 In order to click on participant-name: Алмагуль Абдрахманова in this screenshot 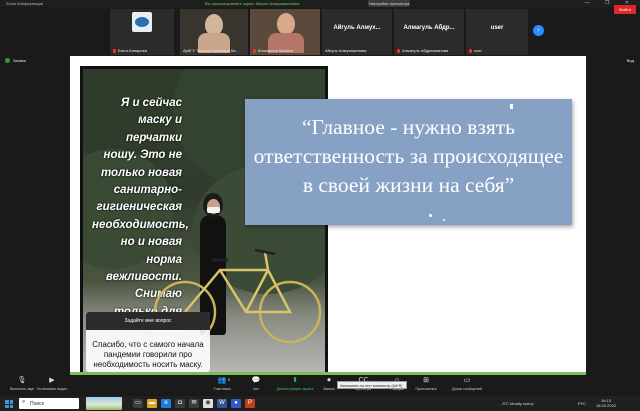, I will do `click(425, 50)`.